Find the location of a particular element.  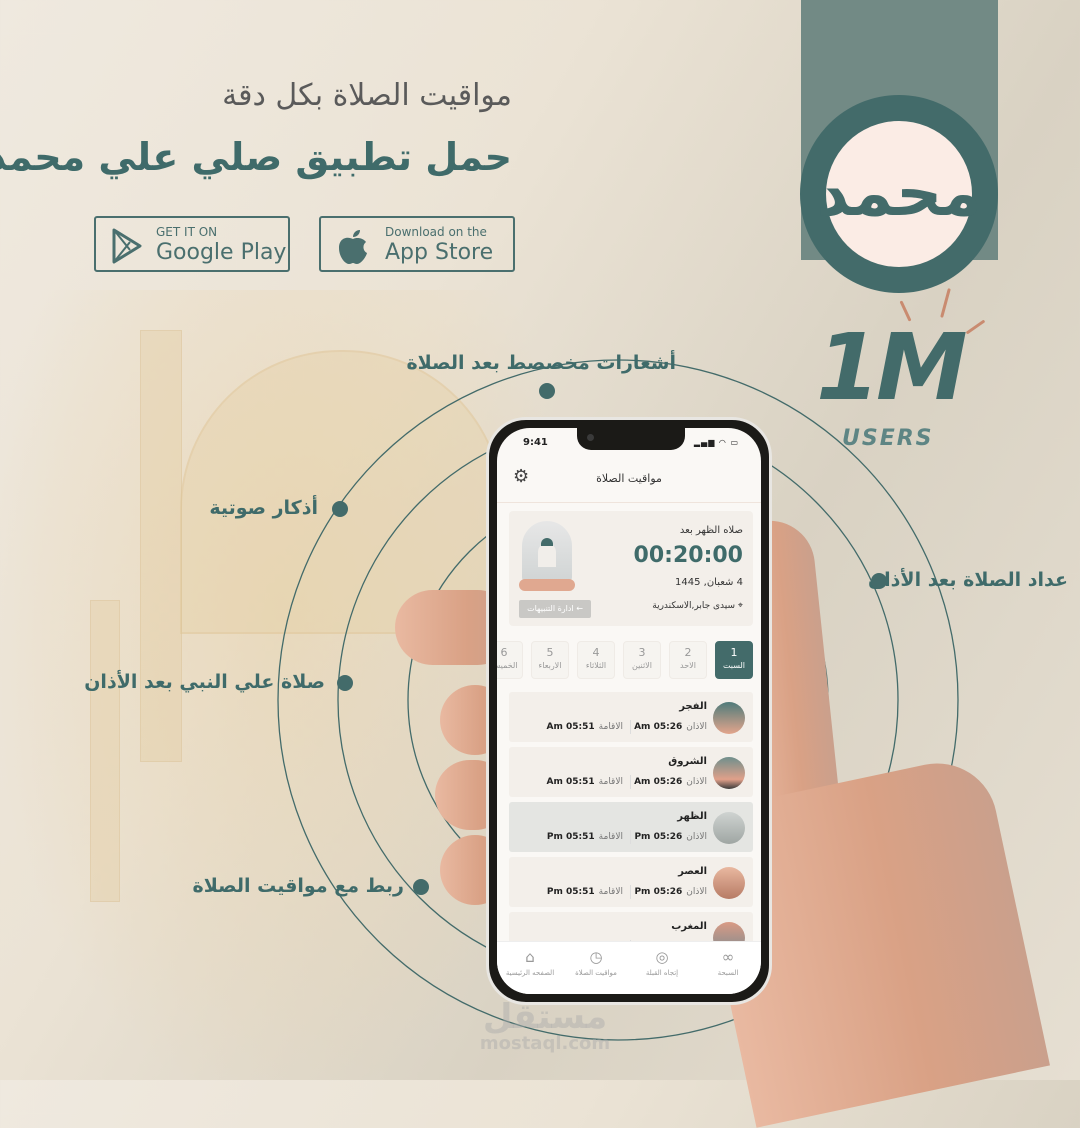

status-icons: ▂▄▆ ◠ ▭ is located at coordinates (716, 442).